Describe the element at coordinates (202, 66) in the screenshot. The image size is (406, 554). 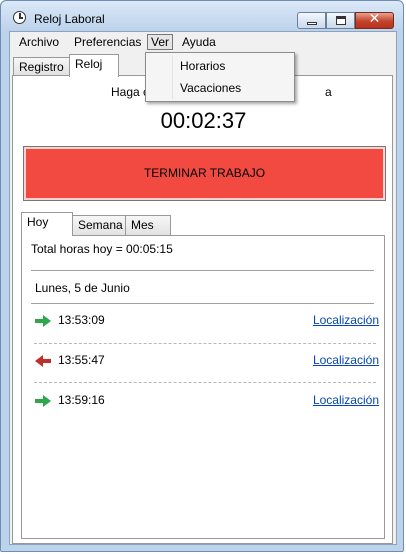
I see `menu-item-horarios: Horarios` at that location.